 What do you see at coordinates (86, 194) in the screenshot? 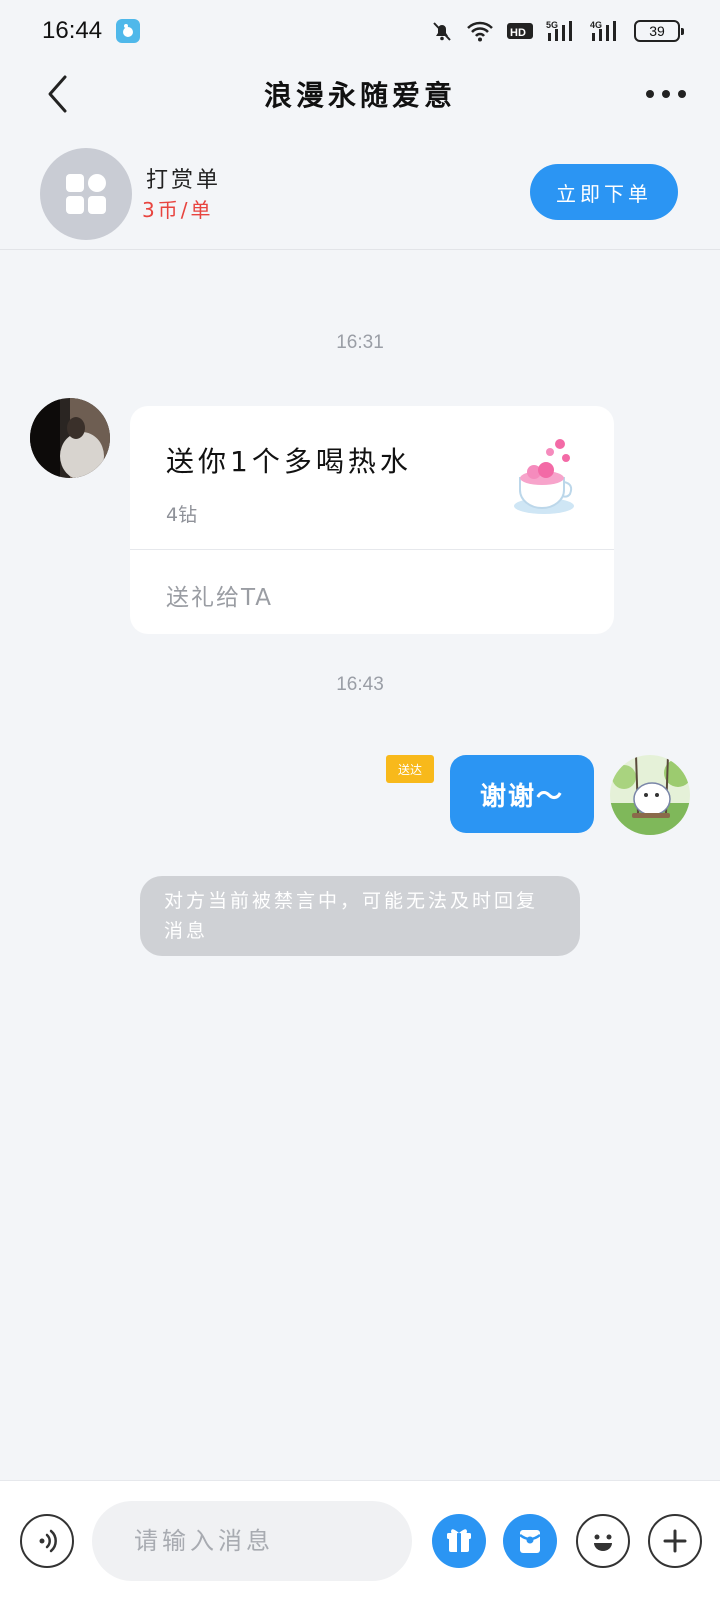
I see `grid-apps-icon` at bounding box center [86, 194].